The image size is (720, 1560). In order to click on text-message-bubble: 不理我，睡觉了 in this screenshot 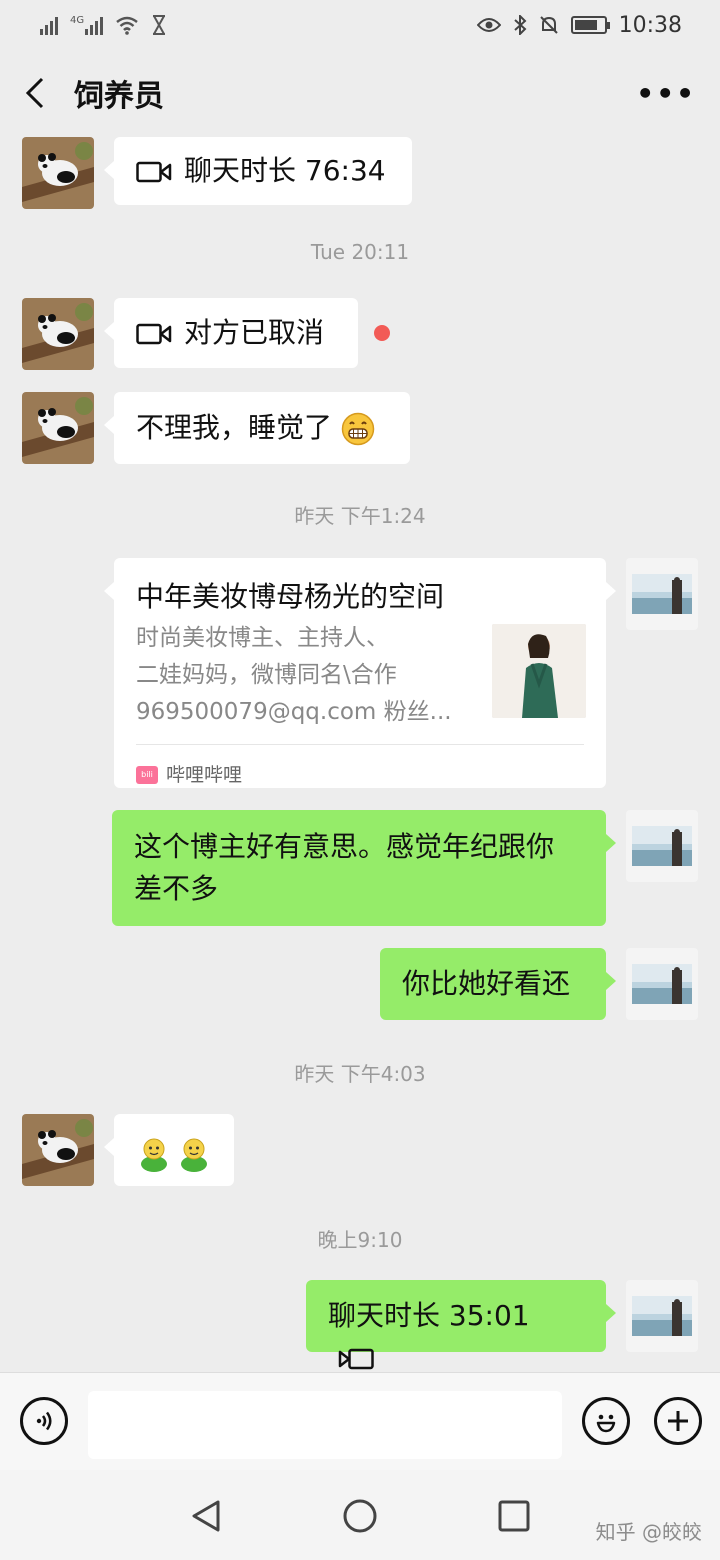, I will do `click(257, 428)`.